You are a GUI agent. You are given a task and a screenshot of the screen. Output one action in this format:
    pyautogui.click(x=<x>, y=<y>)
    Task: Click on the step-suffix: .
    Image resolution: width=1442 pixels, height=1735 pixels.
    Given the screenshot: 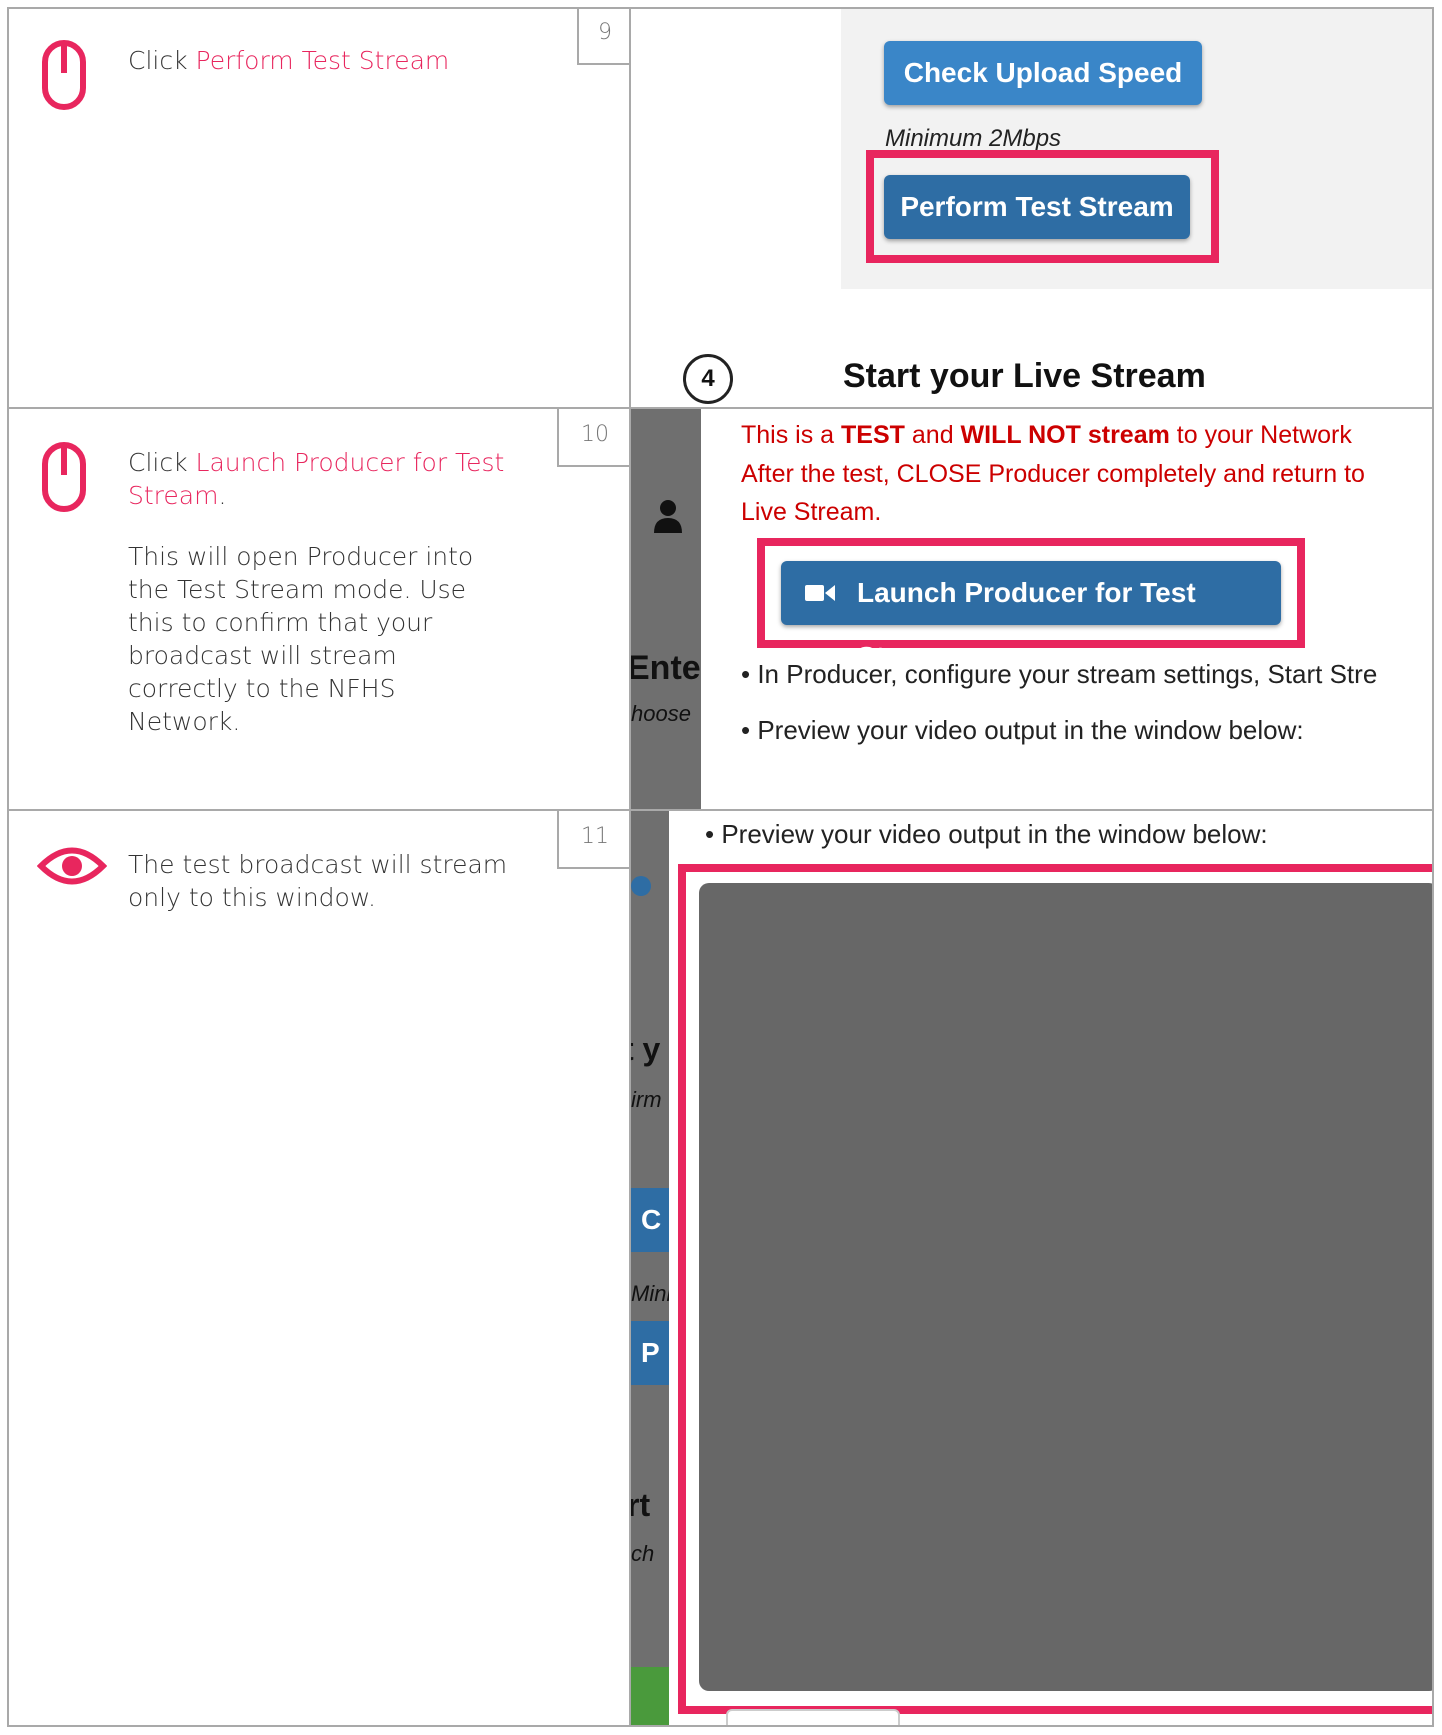 What is the action you would take?
    pyautogui.click(x=222, y=495)
    